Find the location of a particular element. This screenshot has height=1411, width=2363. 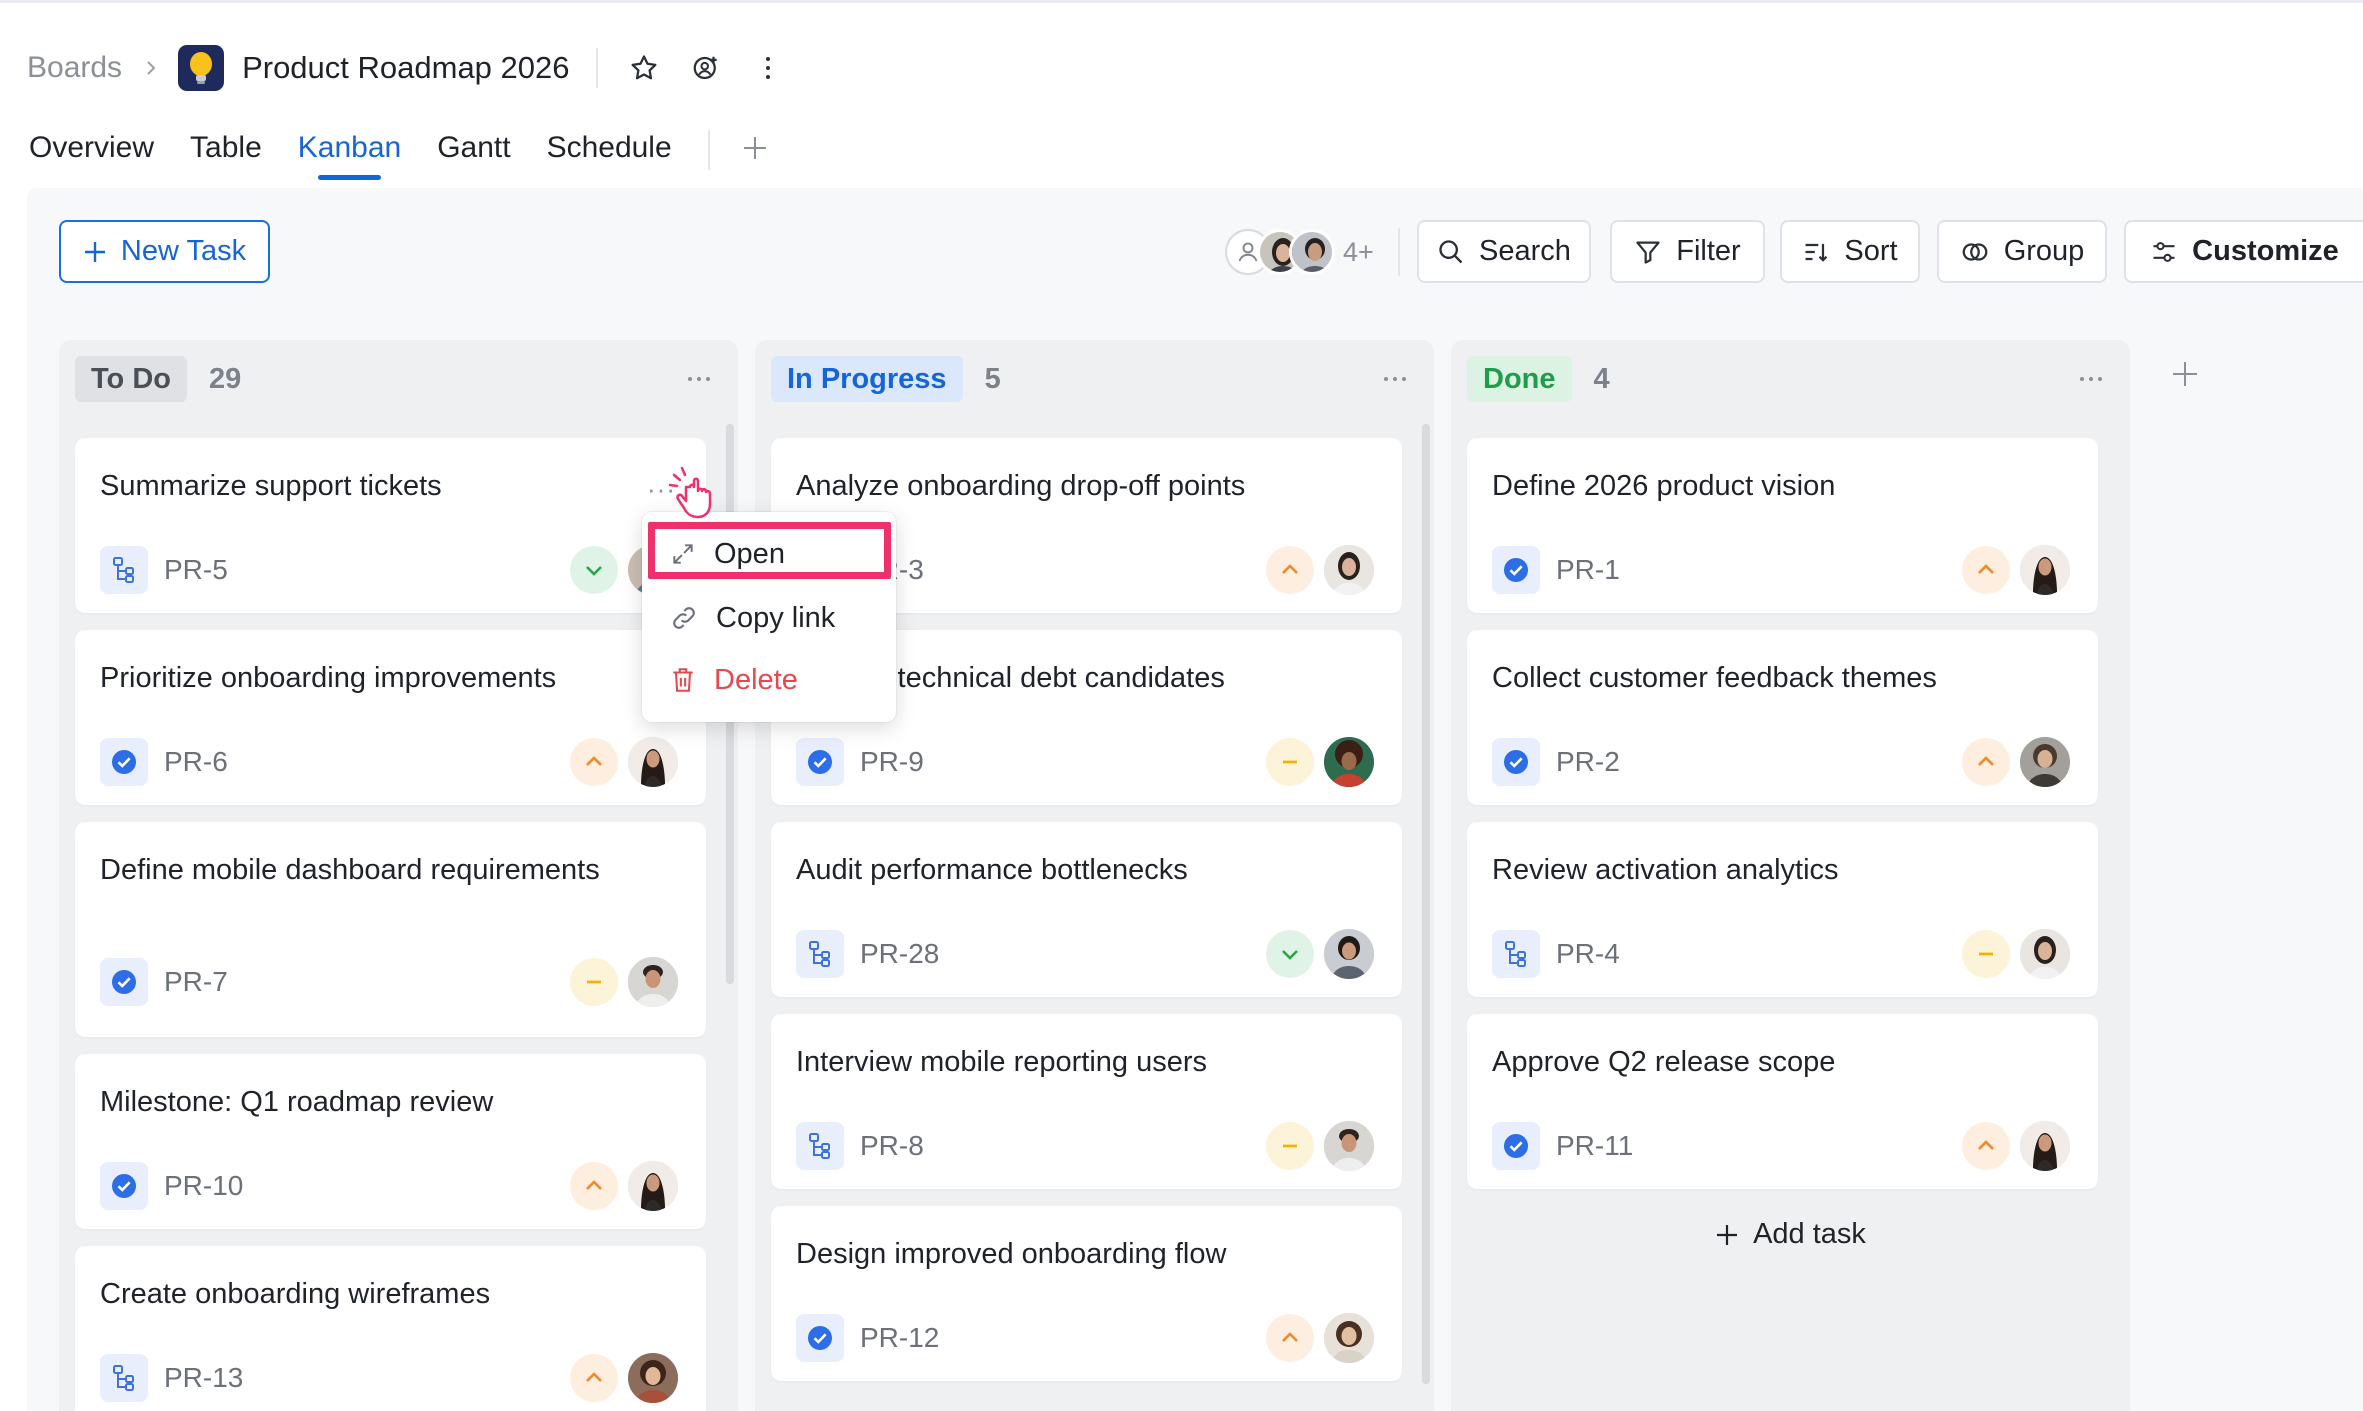

card-id: PR-4 is located at coordinates (1588, 953).